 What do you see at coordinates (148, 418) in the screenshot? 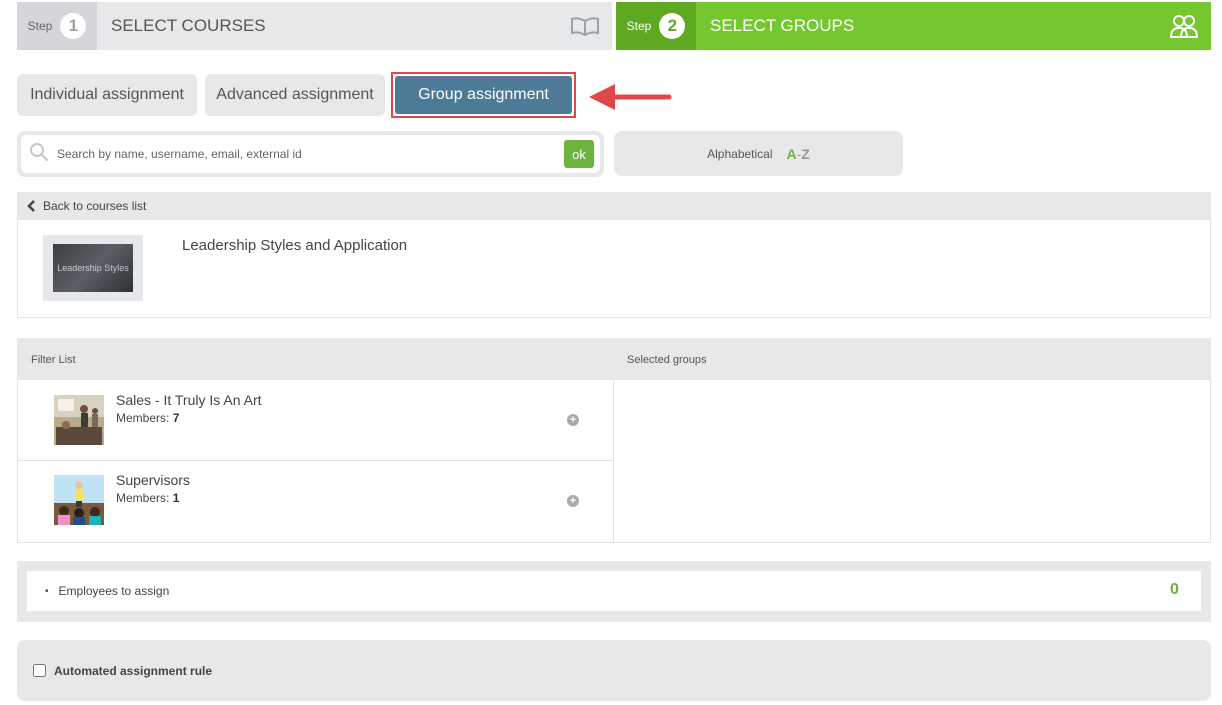
I see `group-members: Members: 7` at bounding box center [148, 418].